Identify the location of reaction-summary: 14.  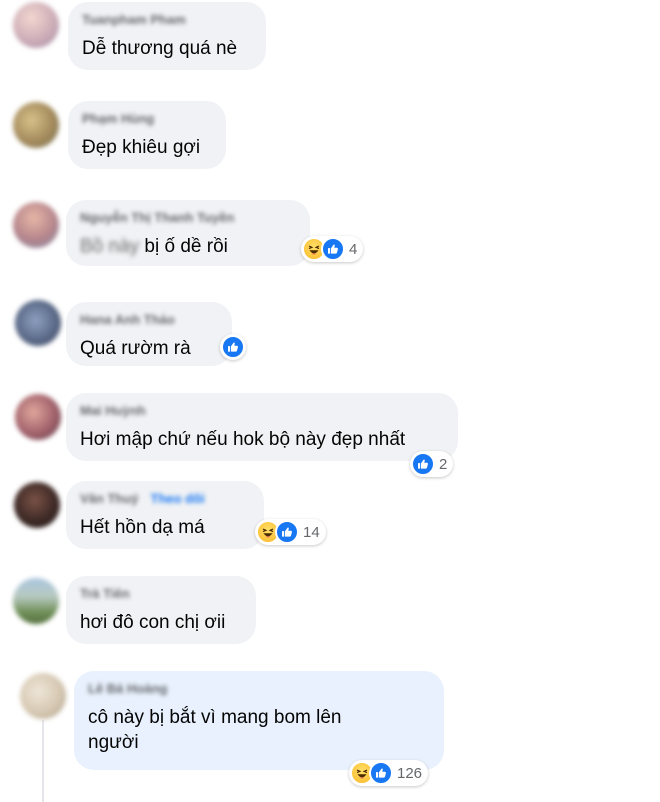
(290, 532).